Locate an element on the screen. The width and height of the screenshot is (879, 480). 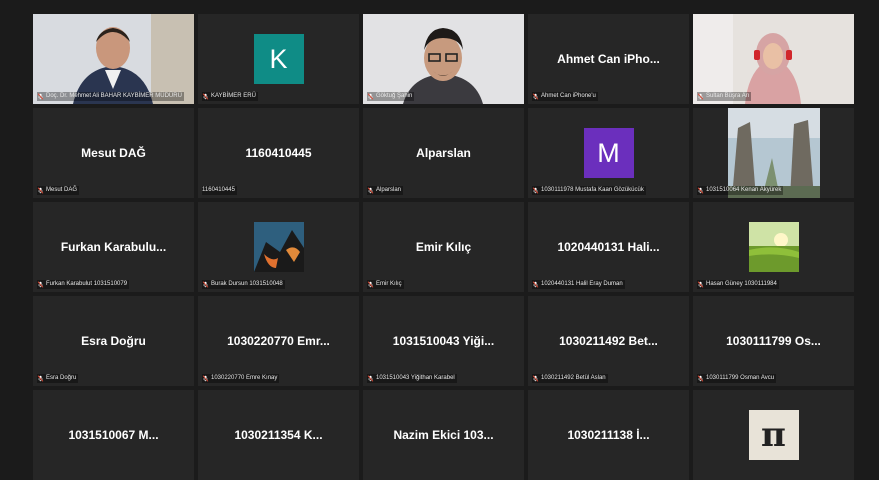
participant-tile: Hasan Güney 1030111984 is located at coordinates (773, 247).